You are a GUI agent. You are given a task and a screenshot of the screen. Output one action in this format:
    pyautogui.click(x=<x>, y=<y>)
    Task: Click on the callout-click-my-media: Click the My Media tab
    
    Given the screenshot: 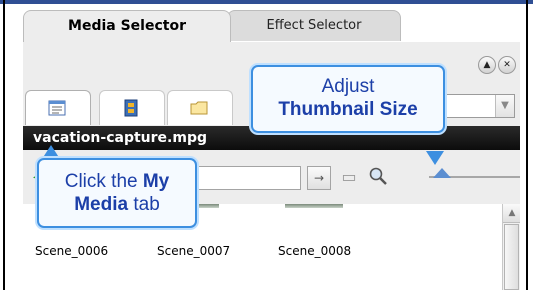 What is the action you would take?
    pyautogui.click(x=117, y=193)
    